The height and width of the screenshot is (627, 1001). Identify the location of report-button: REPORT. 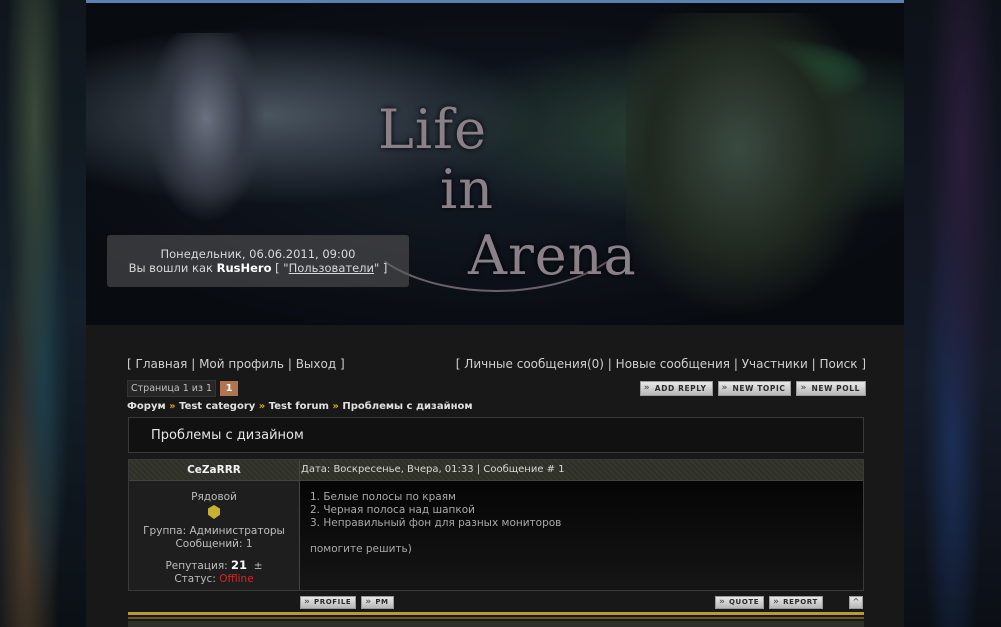
(796, 602).